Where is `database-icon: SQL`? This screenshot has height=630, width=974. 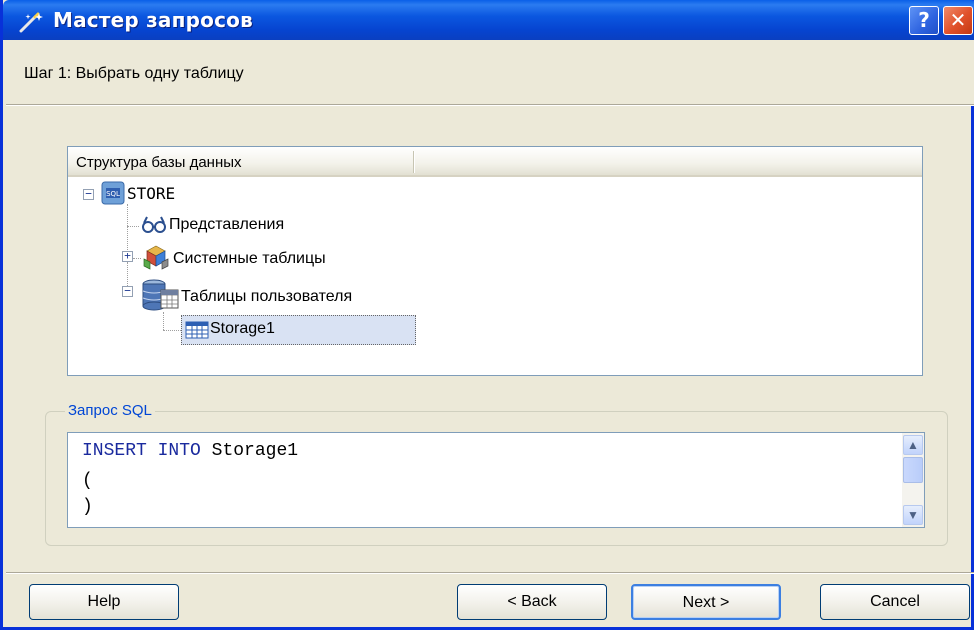
database-icon: SQL is located at coordinates (113, 193).